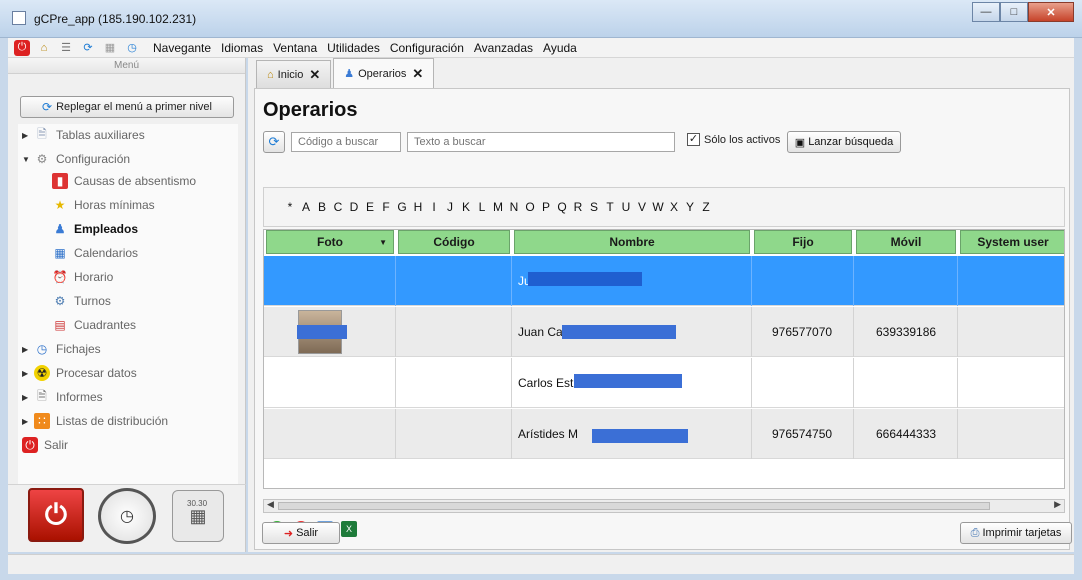 The height and width of the screenshot is (580, 1082). What do you see at coordinates (578, 207) in the screenshot?
I see `alphabet-letter: R` at bounding box center [578, 207].